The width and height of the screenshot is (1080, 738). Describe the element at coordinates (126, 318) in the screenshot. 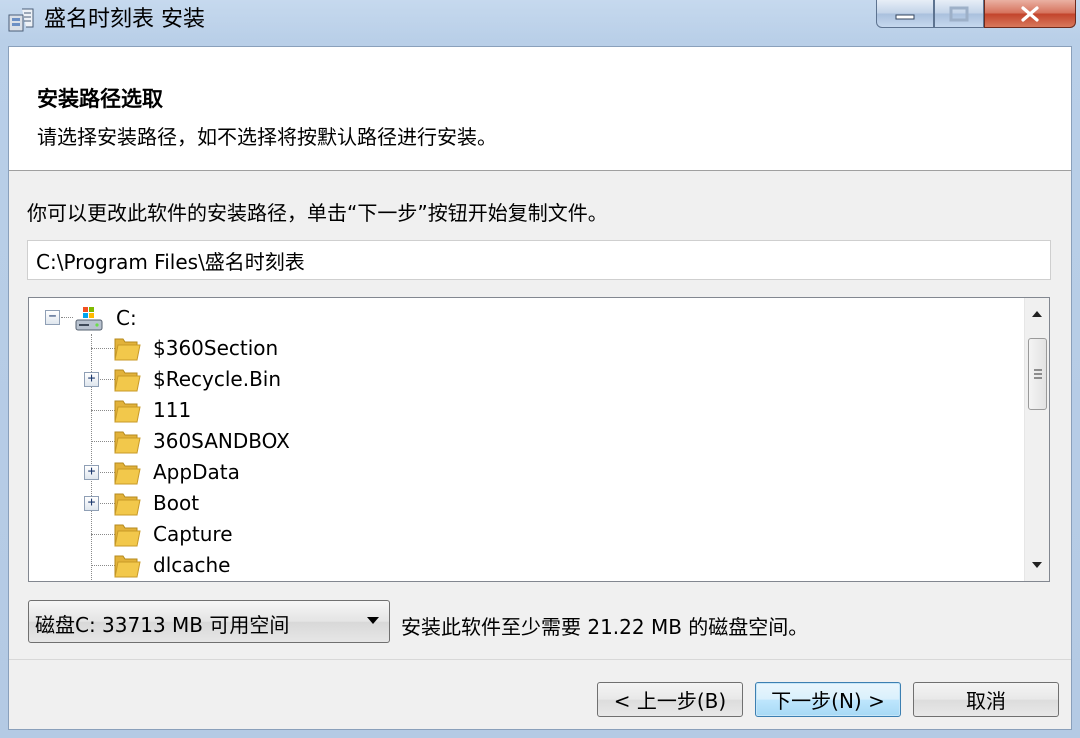

I see `tree-node-label: C:` at that location.